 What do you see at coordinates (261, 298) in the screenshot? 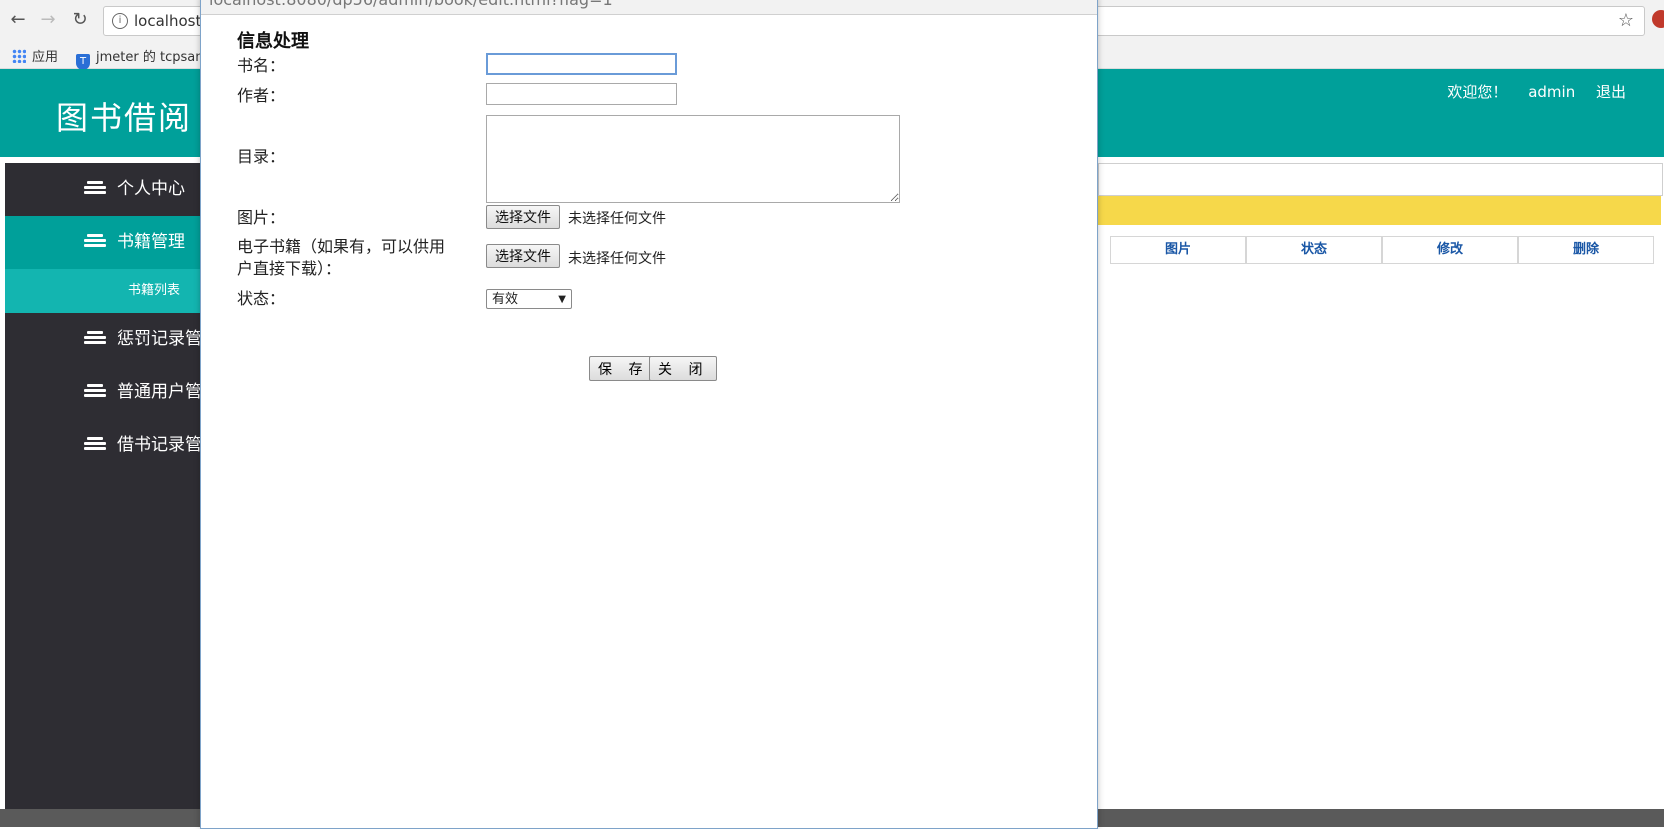
I see `label-status: 状态：` at bounding box center [261, 298].